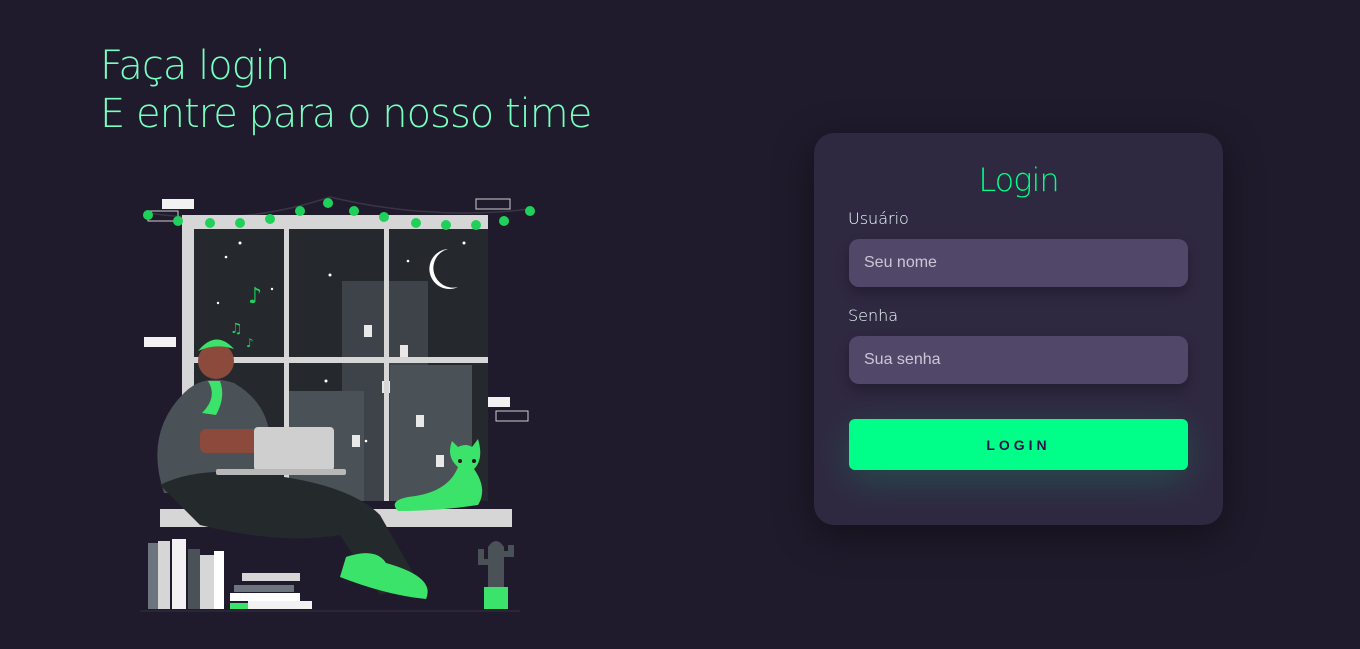  I want to click on password-label: Senha, so click(873, 315).